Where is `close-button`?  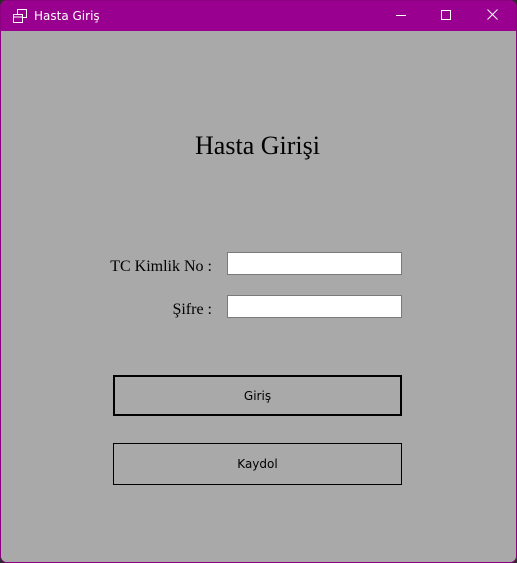 close-button is located at coordinates (492, 16).